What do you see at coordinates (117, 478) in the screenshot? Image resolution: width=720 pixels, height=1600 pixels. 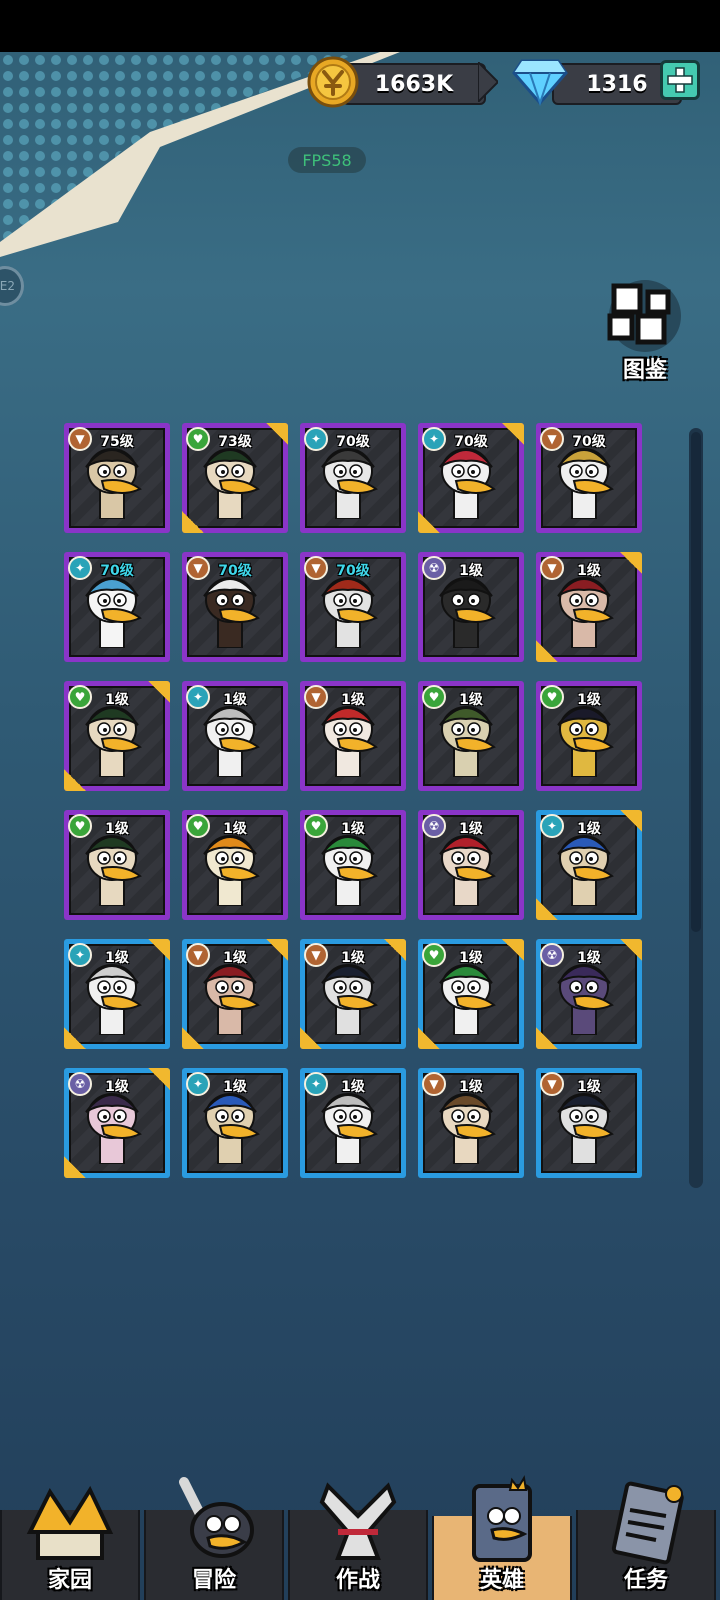 I see `hero-card: ▼ 75级` at bounding box center [117, 478].